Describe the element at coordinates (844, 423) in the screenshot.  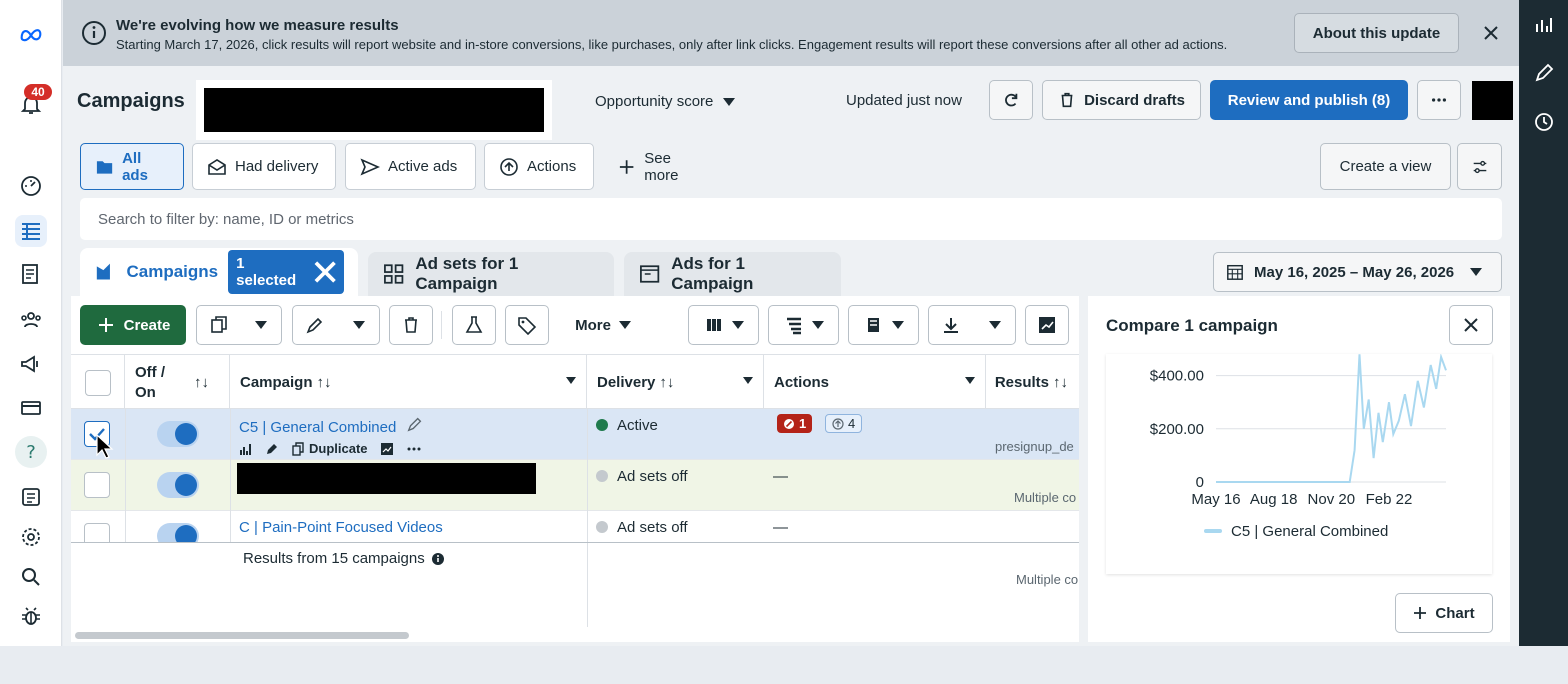
I see `action-recs-badge: 4` at that location.